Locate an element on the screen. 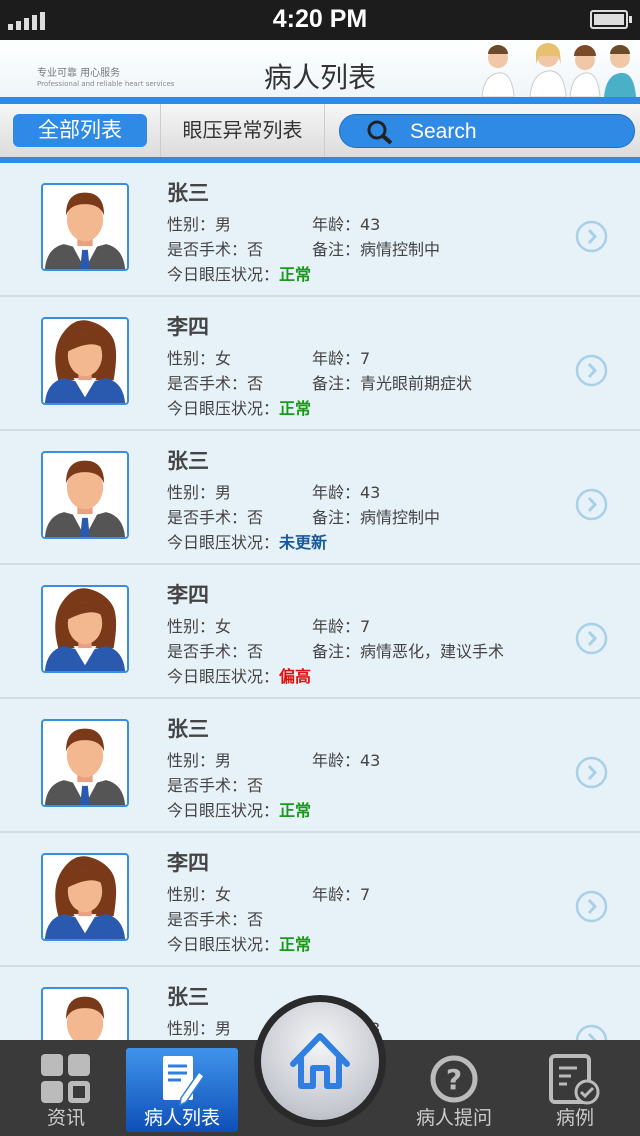 The width and height of the screenshot is (640, 1136). nav-patients: 病人列表 is located at coordinates (182, 1090).